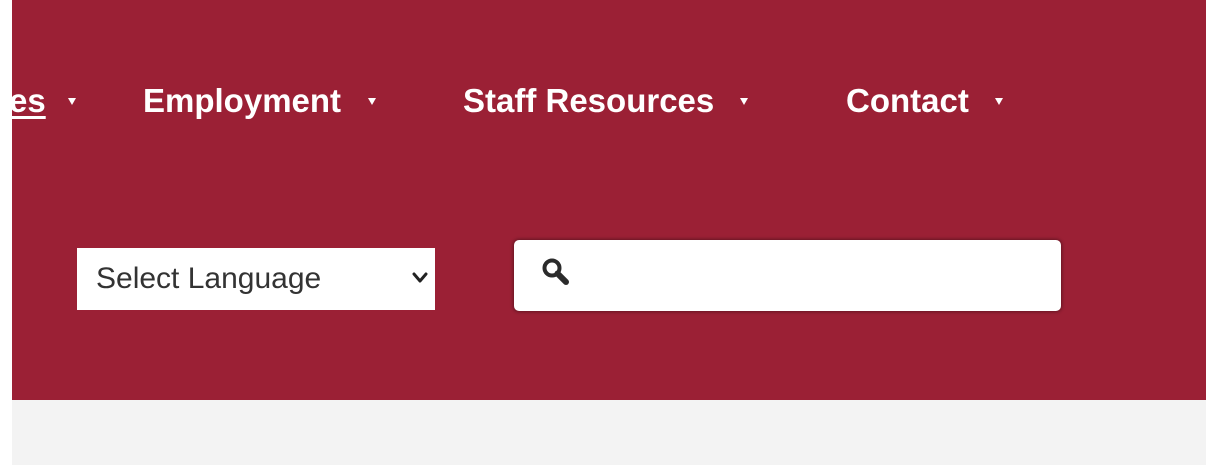 Image resolution: width=1206 pixels, height=465 pixels. Describe the element at coordinates (589, 100) in the screenshot. I see `nav-item-label: Staff Resources` at that location.